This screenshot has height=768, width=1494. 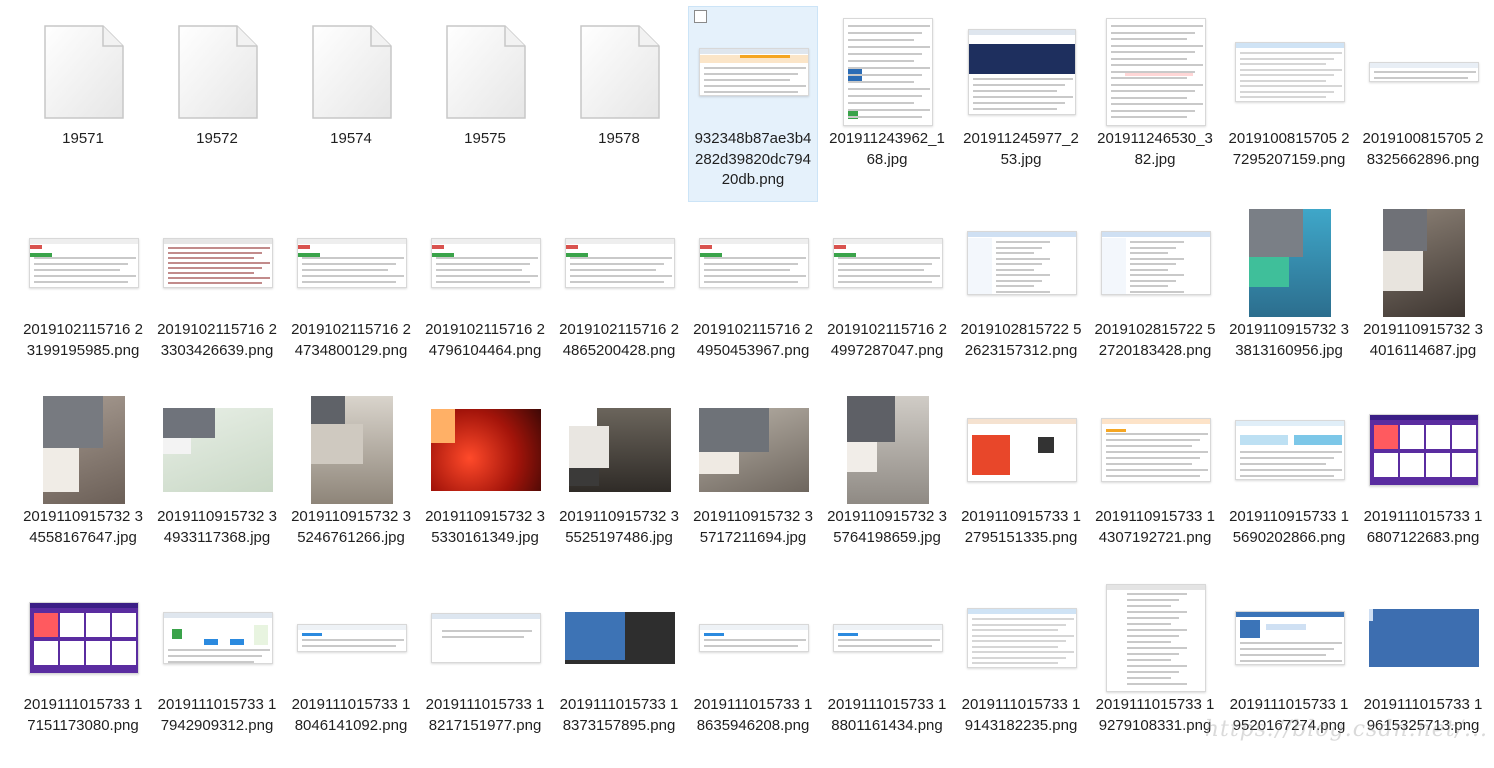 I want to click on file-item: 2019110915732 35717211694.jpg, so click(x=753, y=482).